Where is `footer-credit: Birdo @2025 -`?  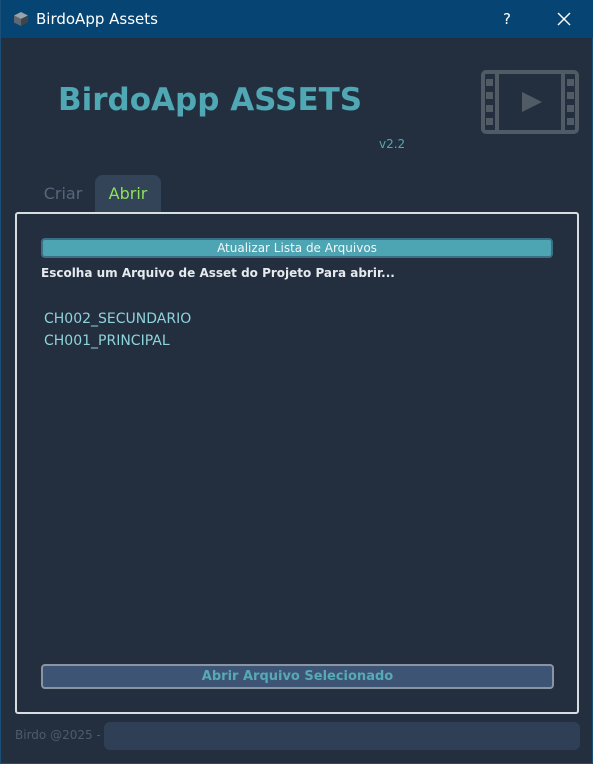 footer-credit: Birdo @2025 - is located at coordinates (58, 735).